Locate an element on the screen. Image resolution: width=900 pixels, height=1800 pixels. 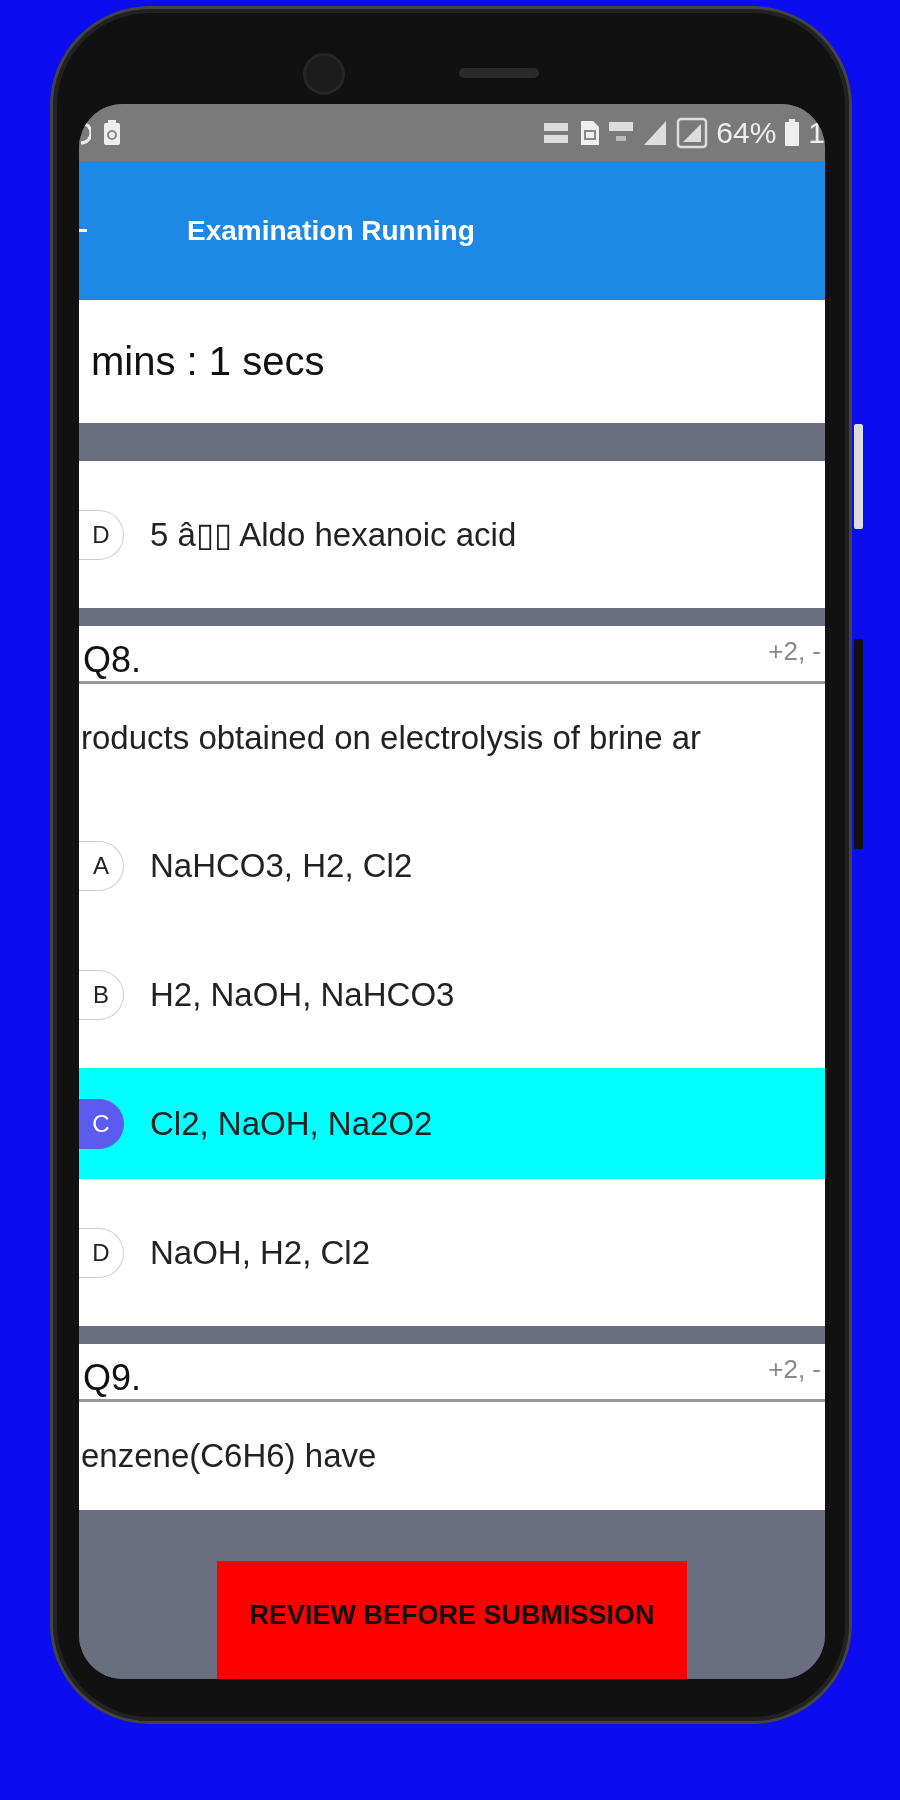
option-text: NaHCO3, H2, Cl2 is located at coordinates (281, 865).